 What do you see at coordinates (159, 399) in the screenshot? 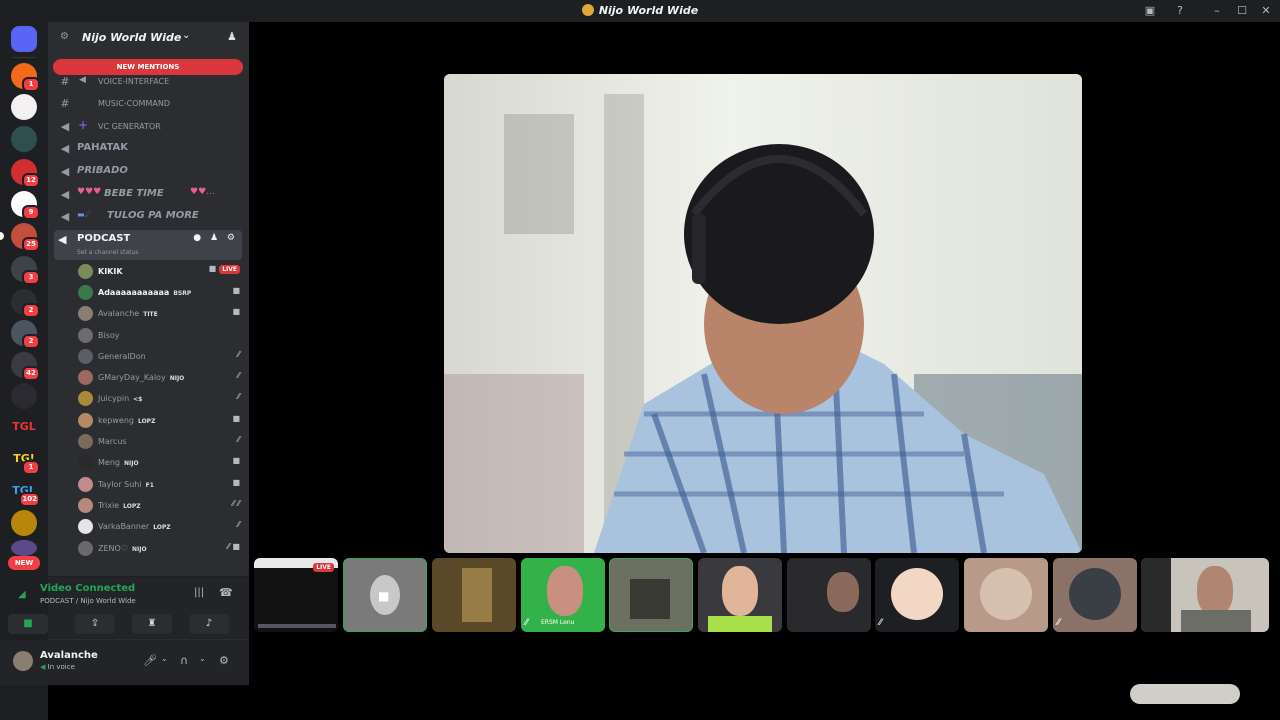
I see `voice-user: Juicypin <$ ⁄⁄` at bounding box center [159, 399].